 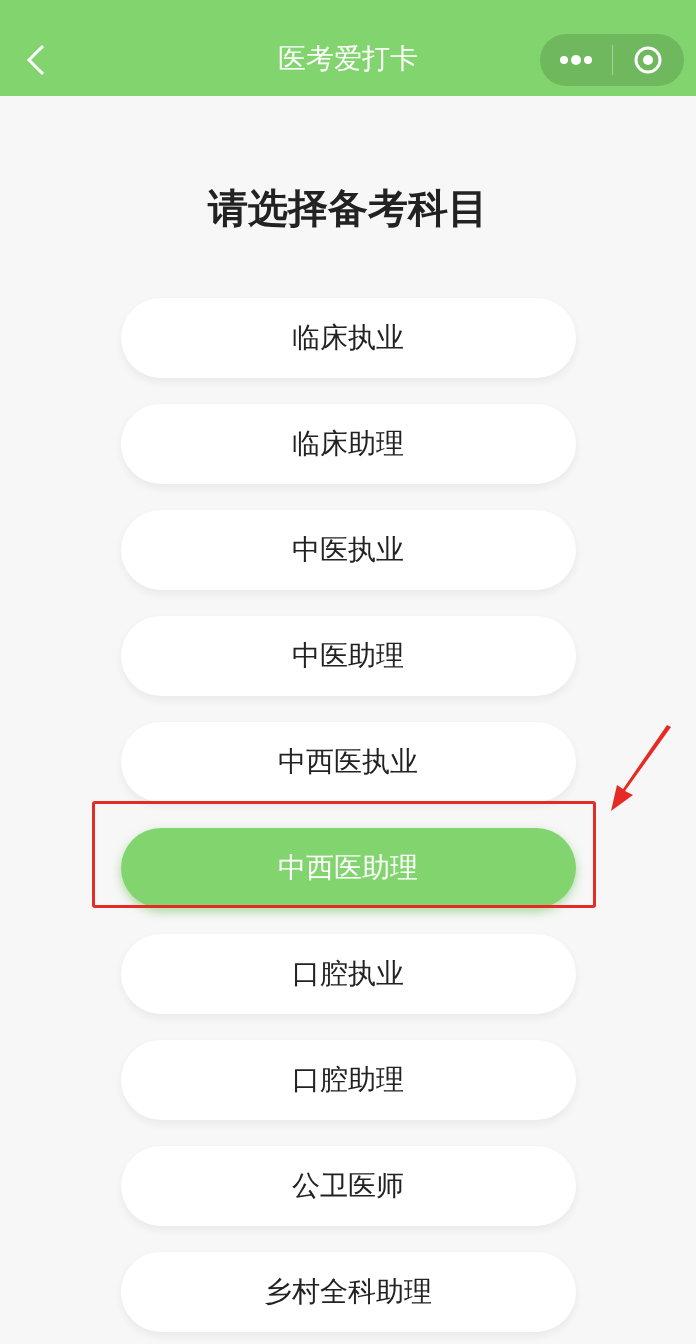 I want to click on window-title: 医考爱打卡, so click(x=348, y=59).